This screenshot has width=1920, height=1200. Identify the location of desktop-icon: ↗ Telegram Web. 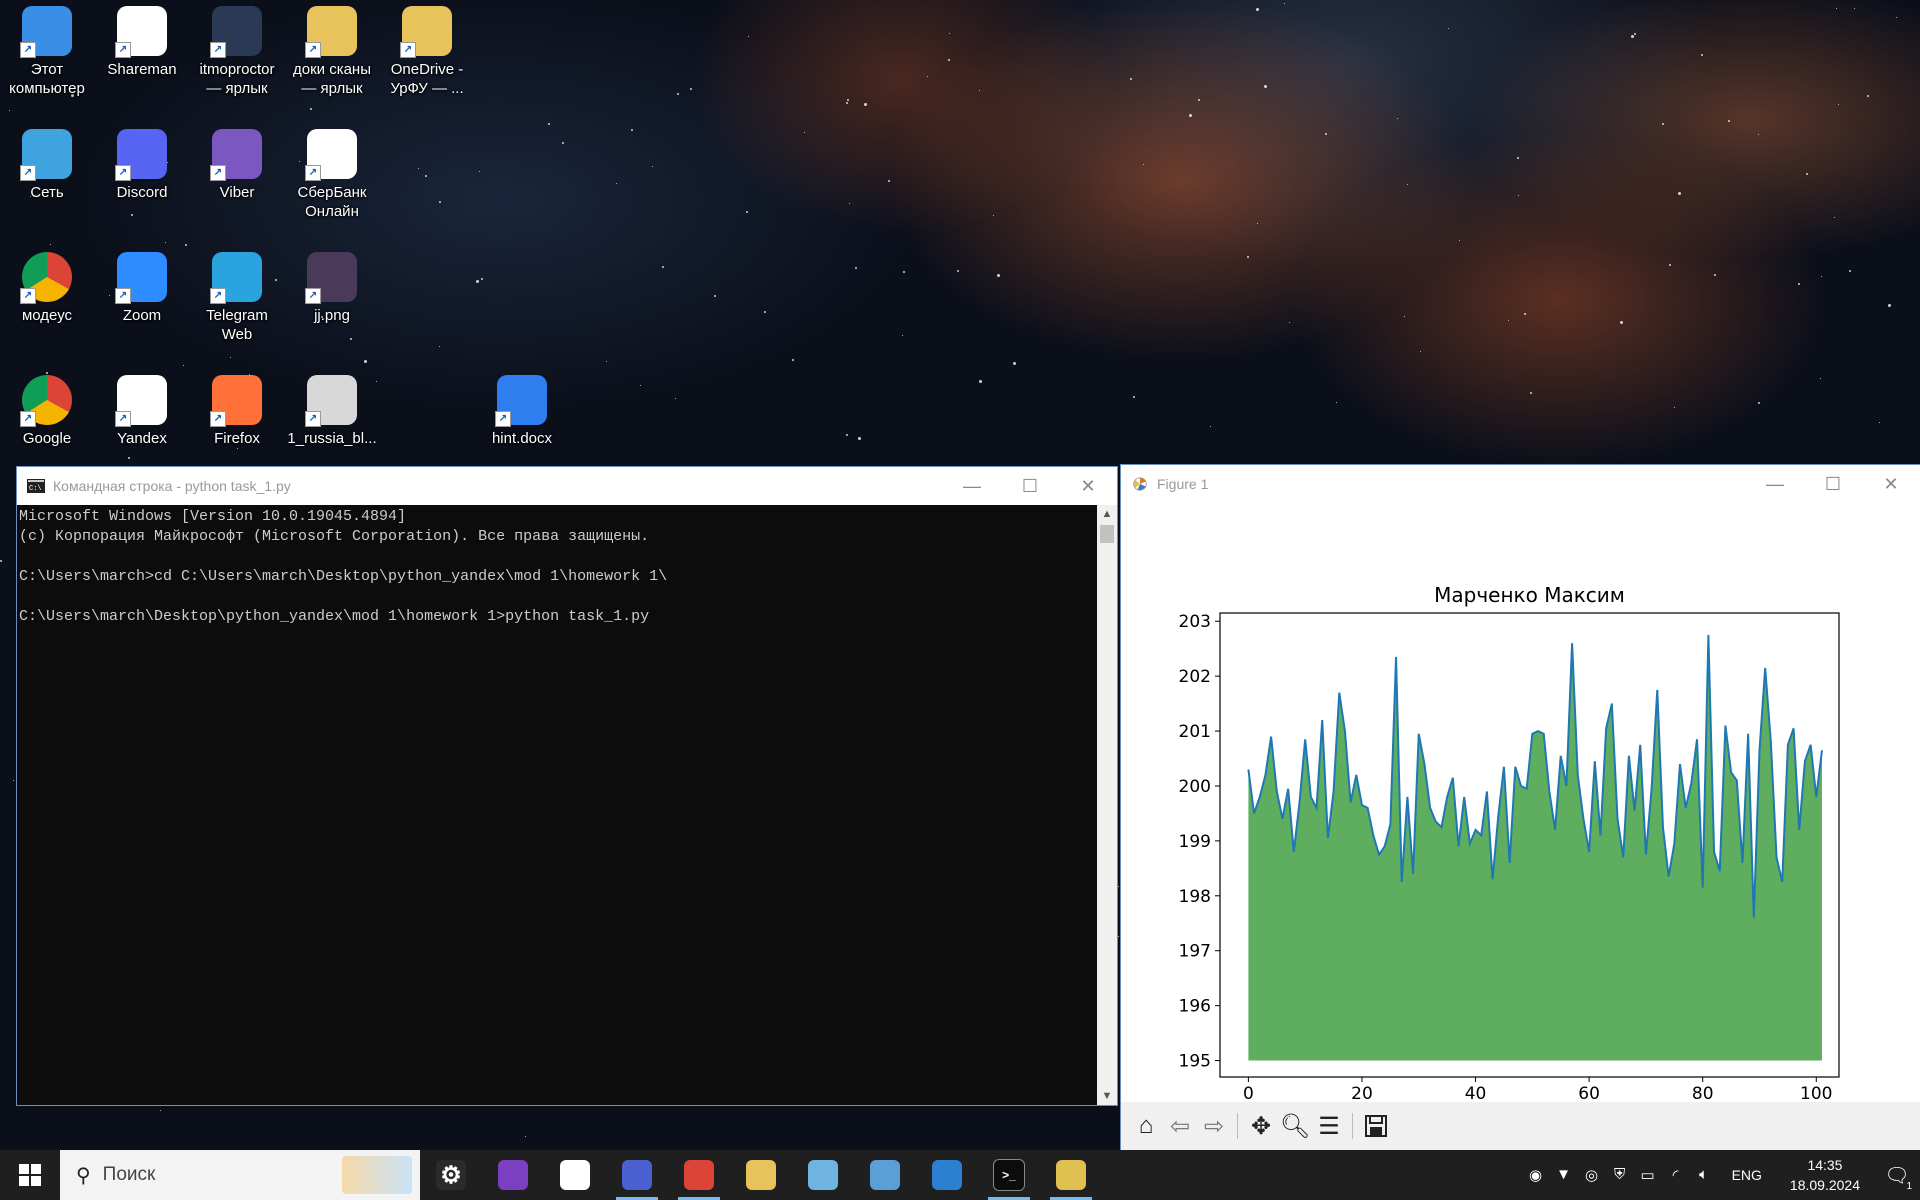
(237, 295).